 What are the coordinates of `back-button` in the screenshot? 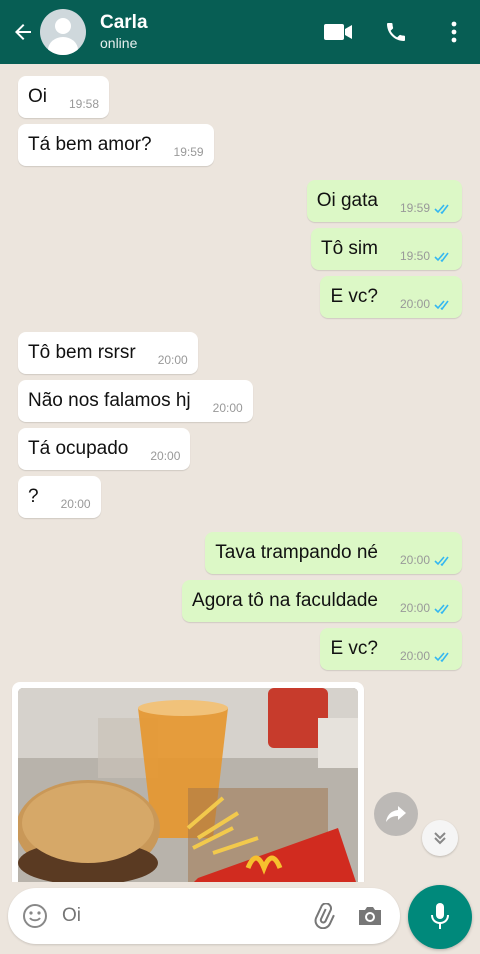 It's located at (23, 32).